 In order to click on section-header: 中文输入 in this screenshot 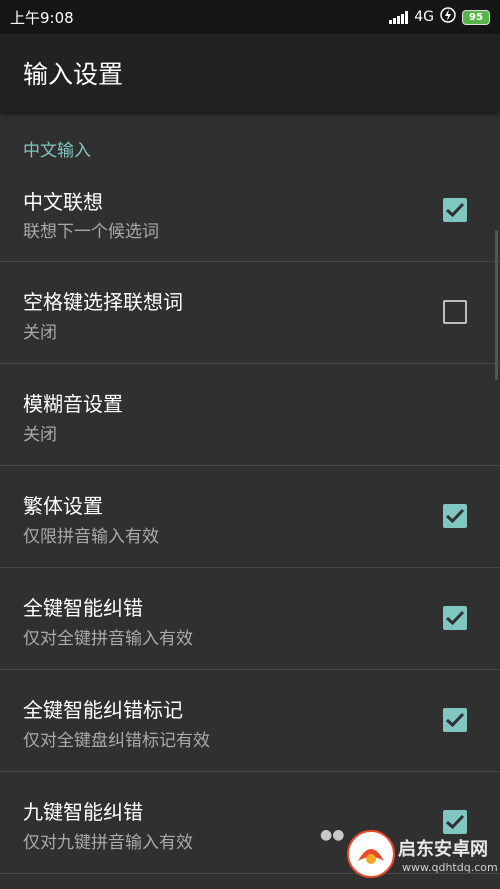, I will do `click(57, 151)`.